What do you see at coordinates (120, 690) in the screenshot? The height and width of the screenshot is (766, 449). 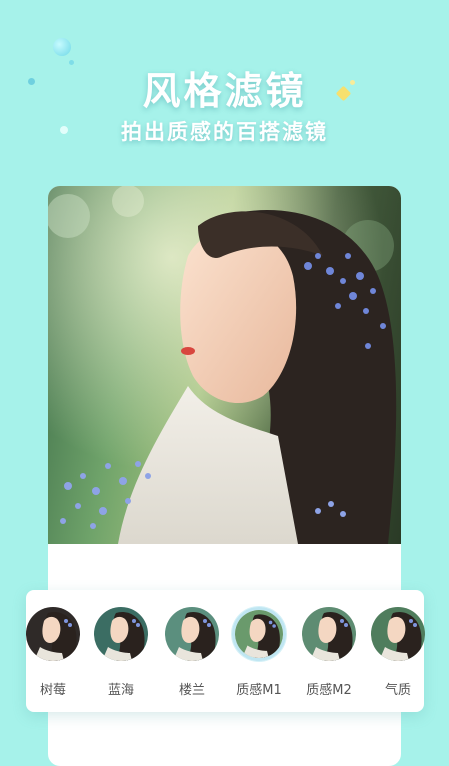 I see `filter-label: 蓝海` at bounding box center [120, 690].